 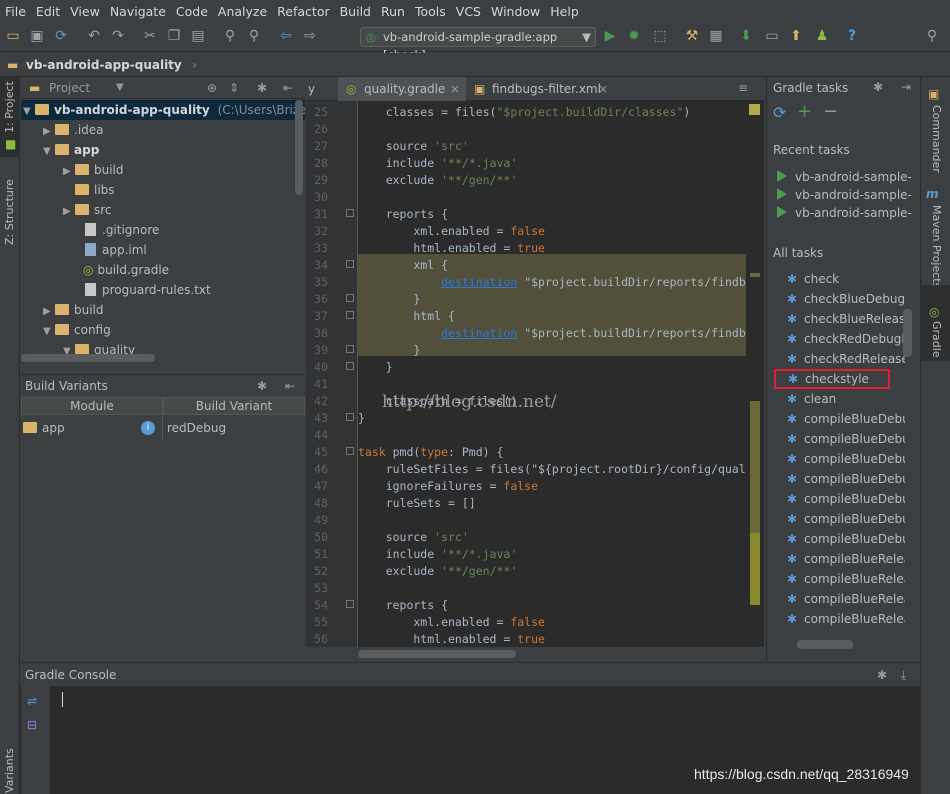 I want to click on tree-row-config: ▼ config, so click(x=77, y=330).